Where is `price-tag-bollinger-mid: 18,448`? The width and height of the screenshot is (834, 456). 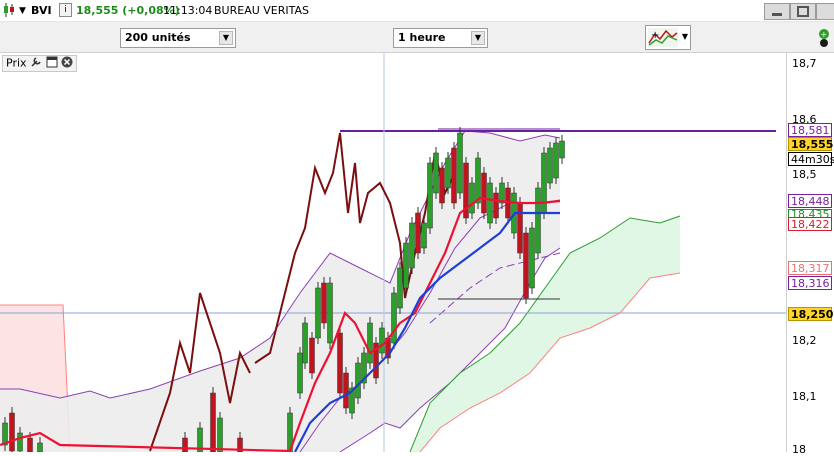
price-tag-bollinger-mid: 18,448 is located at coordinates (810, 201).